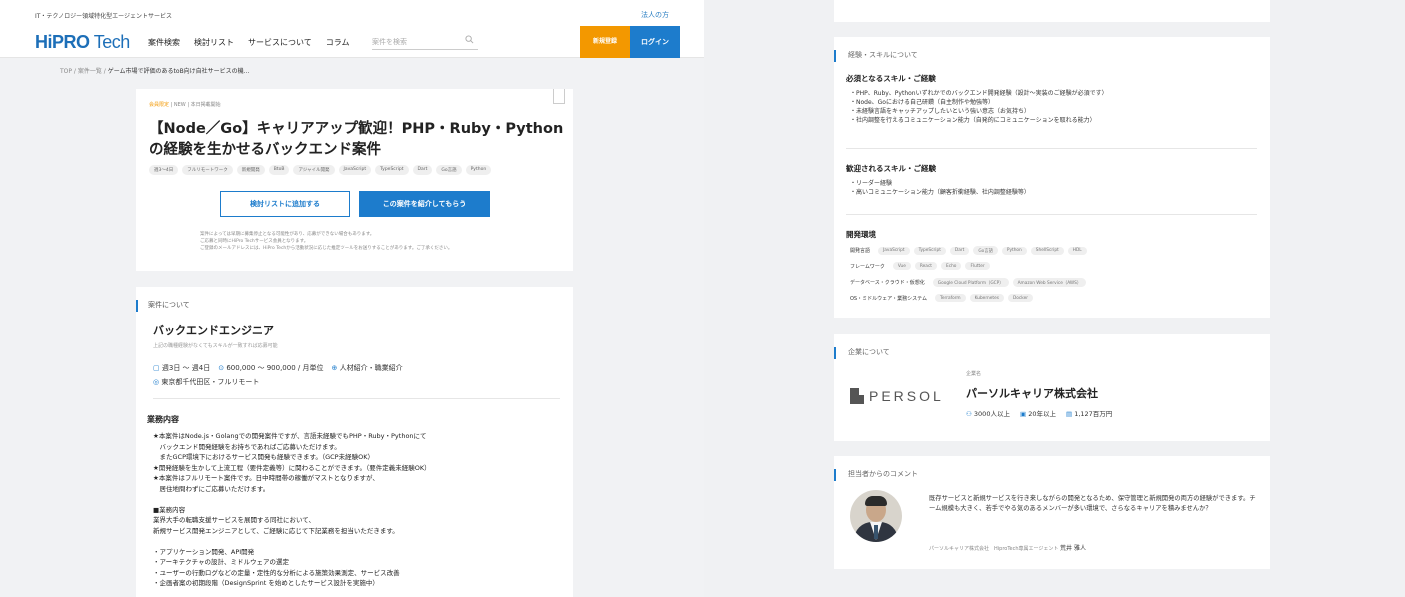  What do you see at coordinates (1073, 548) in the screenshot?
I see `agent-name: 荒井 雅人` at bounding box center [1073, 548].